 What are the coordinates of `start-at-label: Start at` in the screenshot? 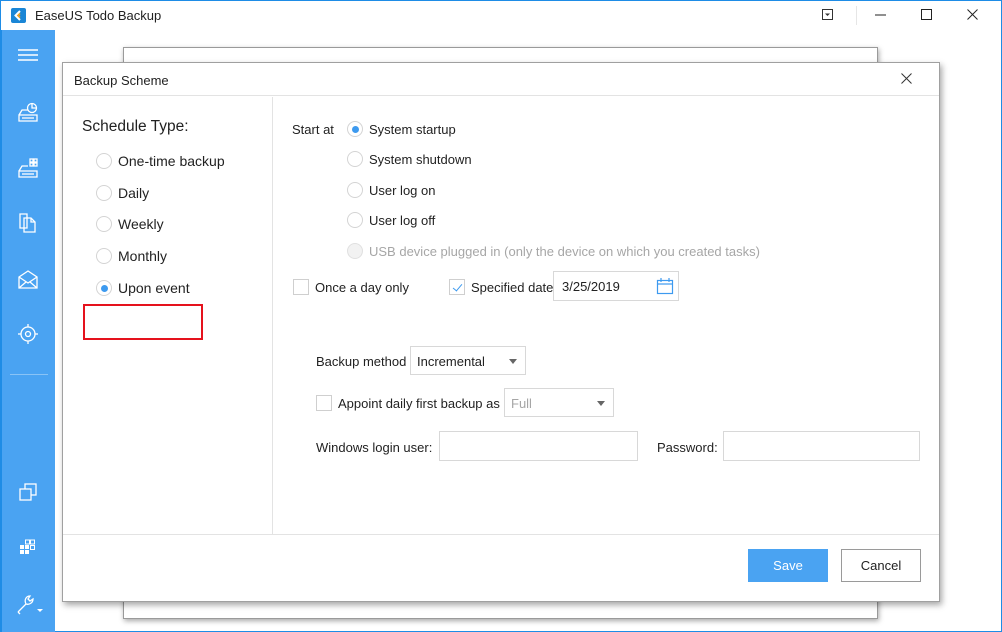 It's located at (313, 129).